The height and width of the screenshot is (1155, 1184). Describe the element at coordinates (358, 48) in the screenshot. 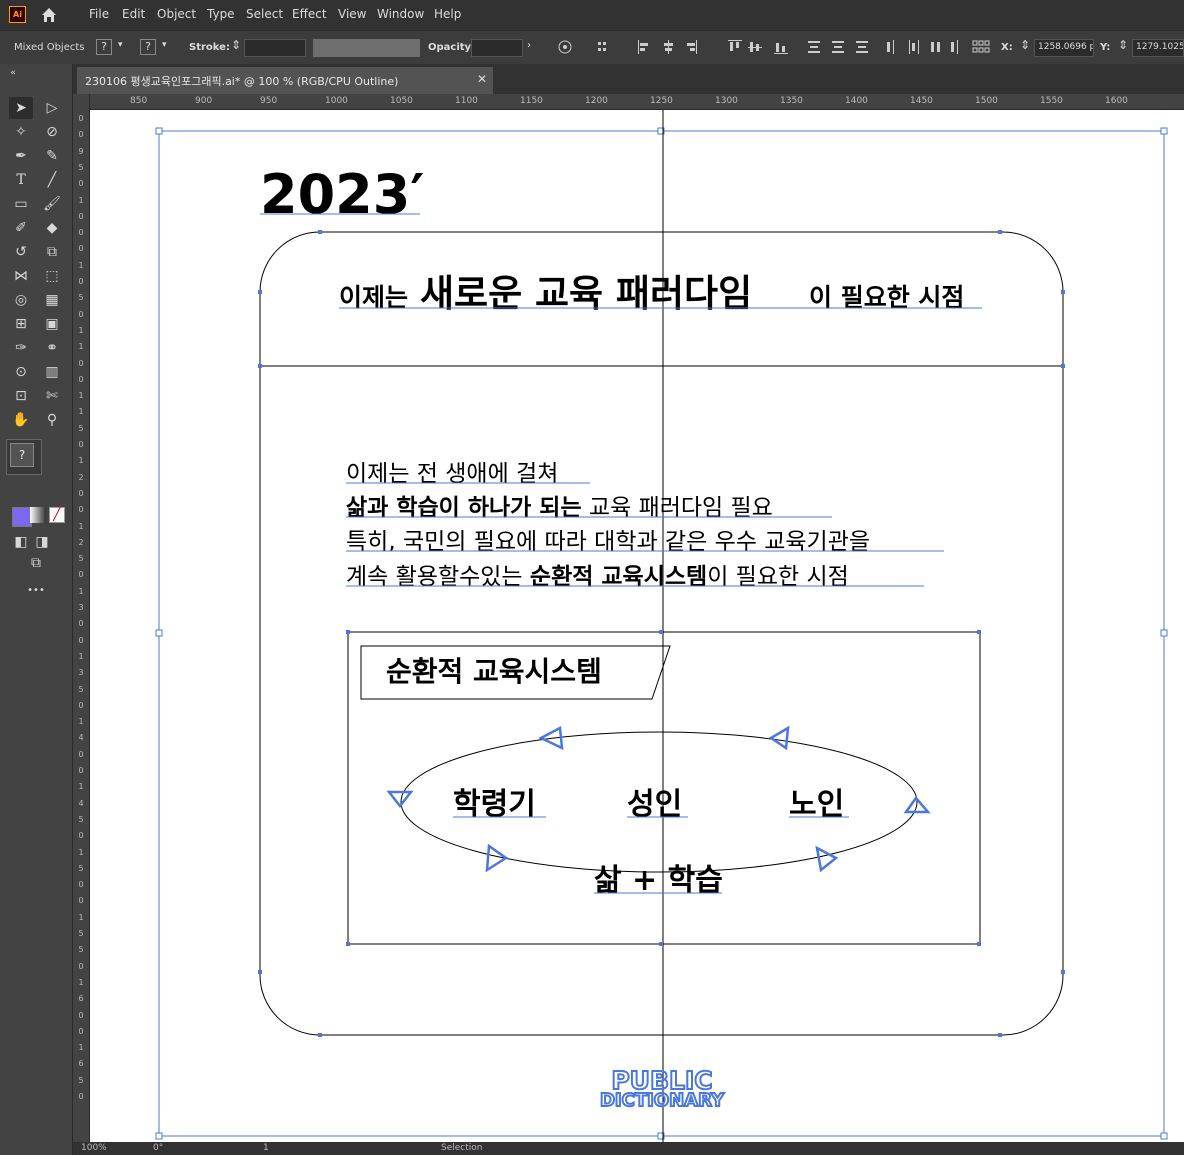

I see `variable-width-profile` at that location.